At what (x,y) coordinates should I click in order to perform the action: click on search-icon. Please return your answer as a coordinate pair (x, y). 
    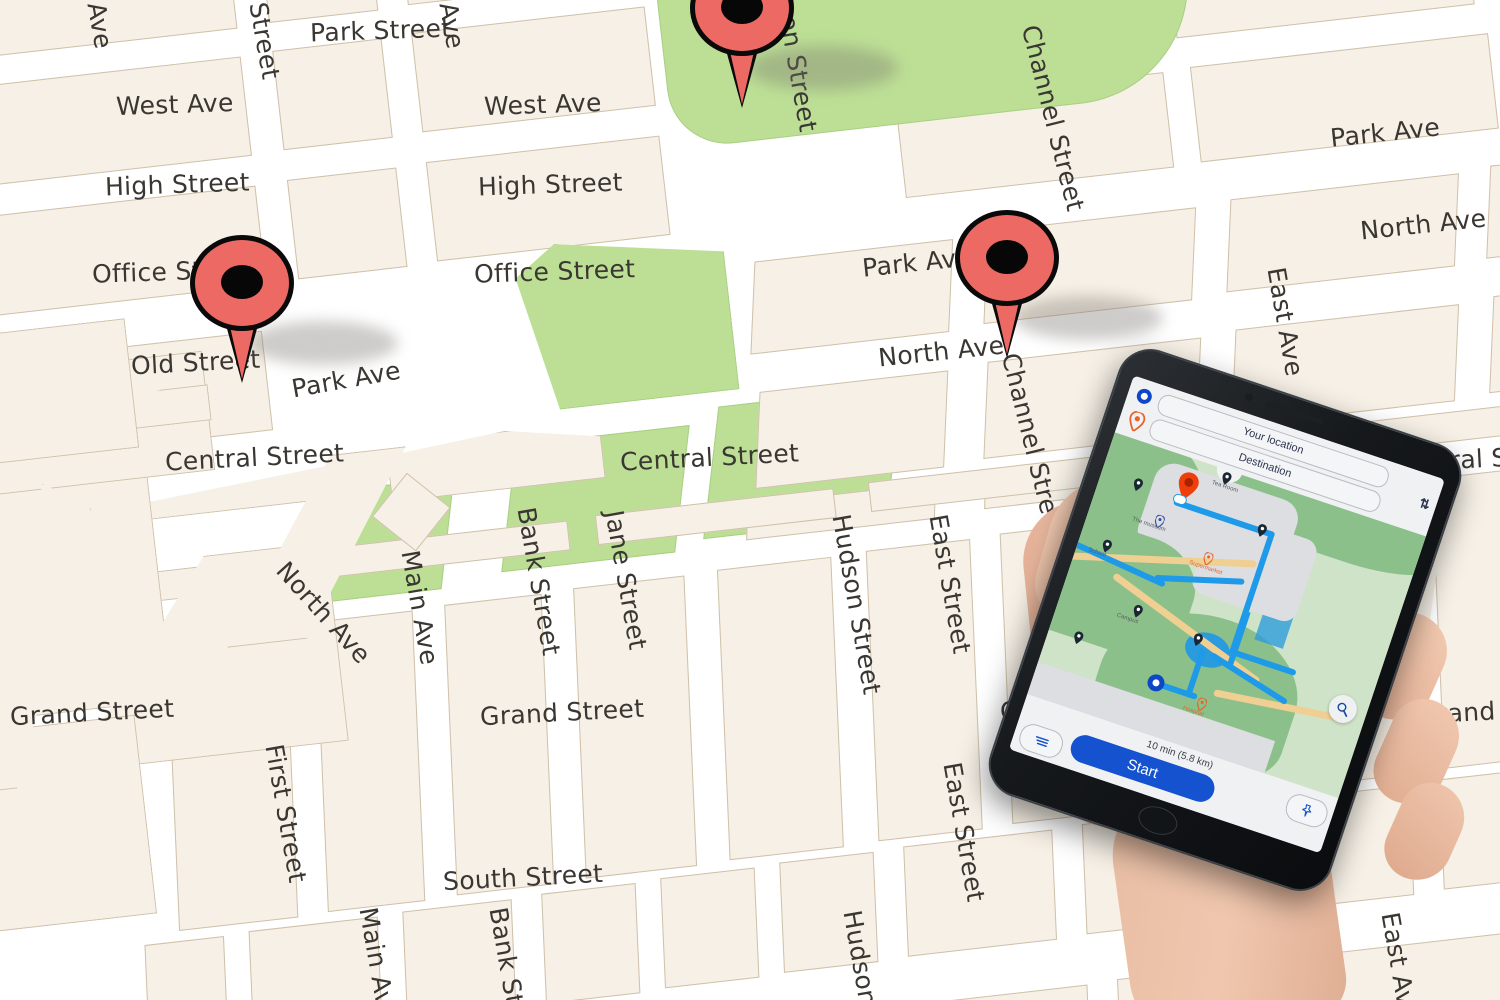
    Looking at the image, I should click on (1343, 709).